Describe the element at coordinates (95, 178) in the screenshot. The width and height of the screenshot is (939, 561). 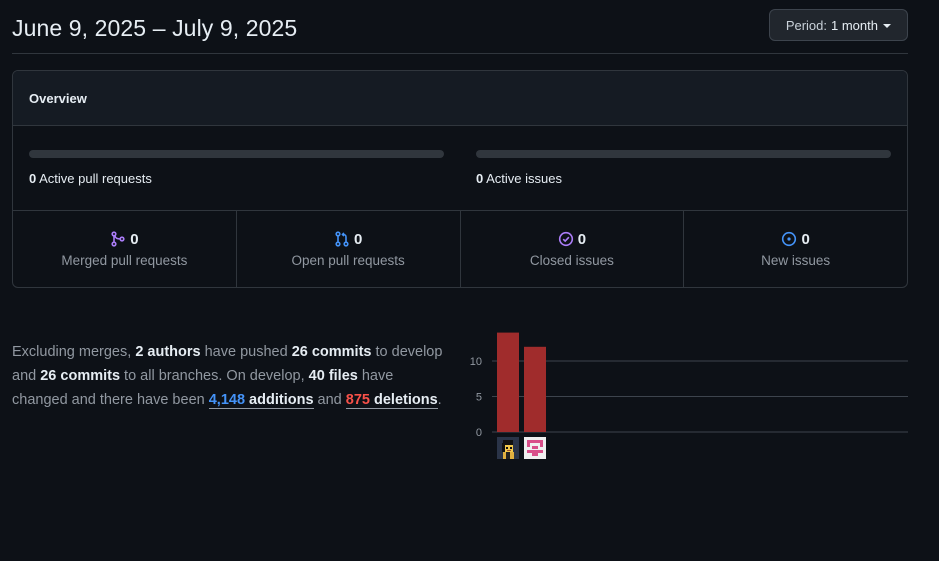
I see `active-prs-label: Active pull requests` at that location.